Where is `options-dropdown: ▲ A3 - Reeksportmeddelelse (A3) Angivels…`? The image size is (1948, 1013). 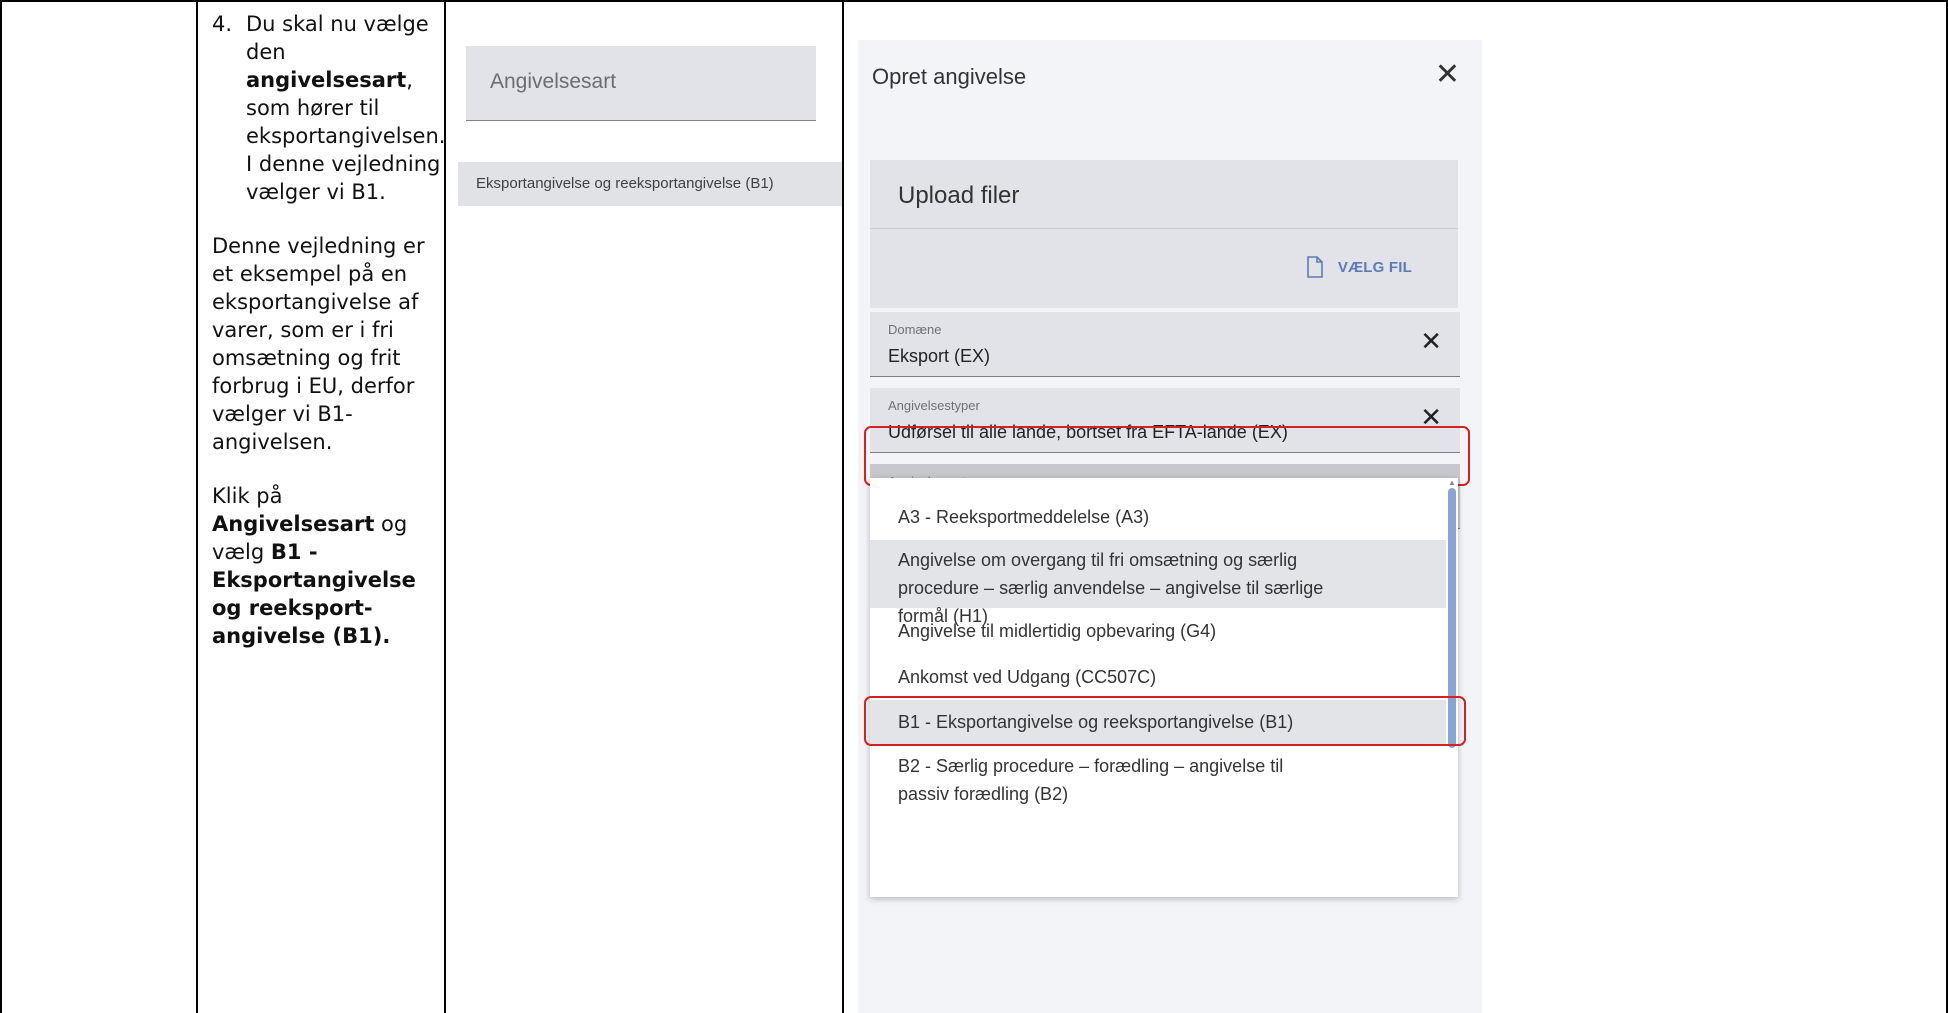
options-dropdown: ▲ A3 - Reeksportmeddelelse (A3) Angivels… is located at coordinates (1164, 687).